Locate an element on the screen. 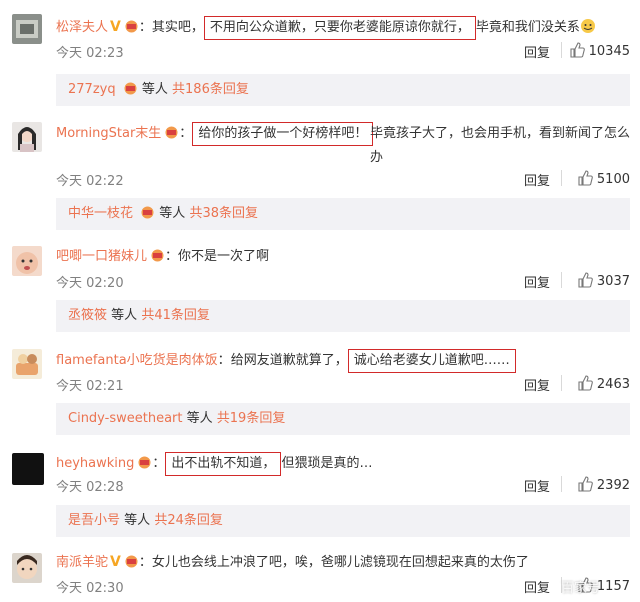 The width and height of the screenshot is (640, 602). timestamp: 今天 02:22 is located at coordinates (90, 181).